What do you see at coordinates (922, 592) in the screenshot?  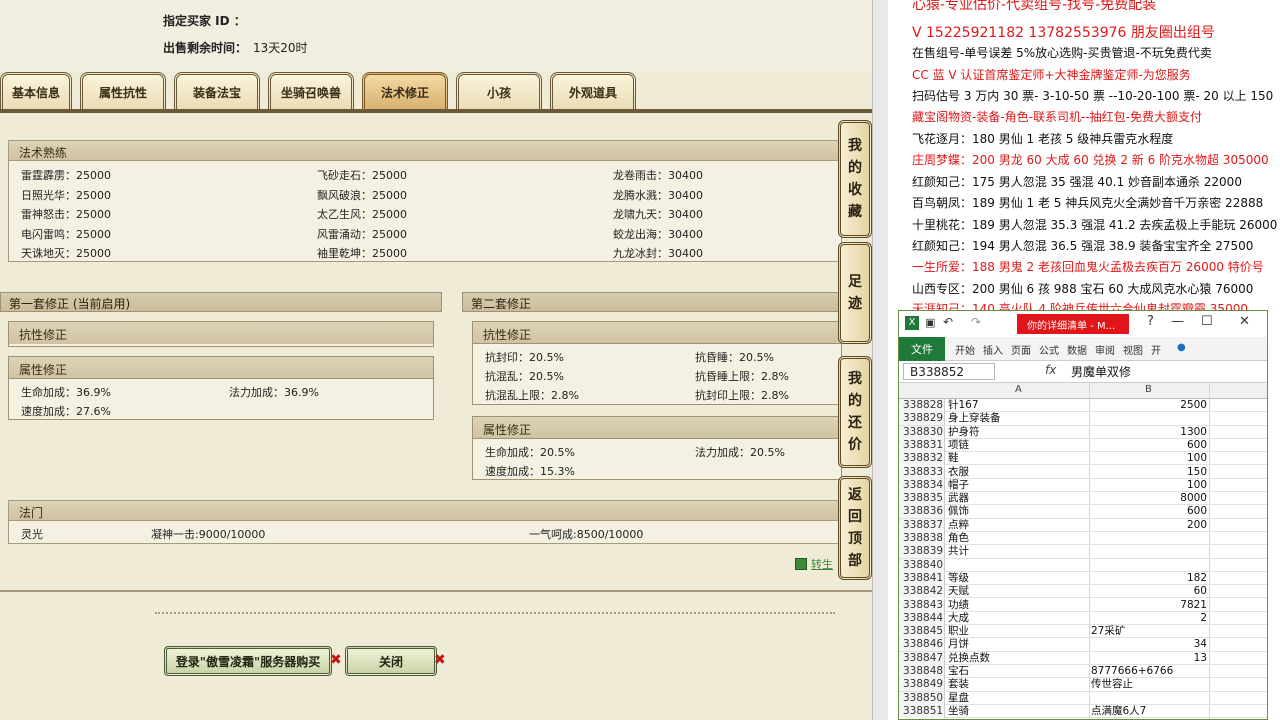 I see `row-number: 338842` at bounding box center [922, 592].